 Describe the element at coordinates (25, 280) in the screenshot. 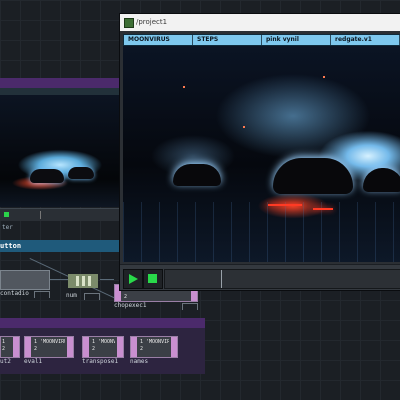

I see `node-body` at that location.